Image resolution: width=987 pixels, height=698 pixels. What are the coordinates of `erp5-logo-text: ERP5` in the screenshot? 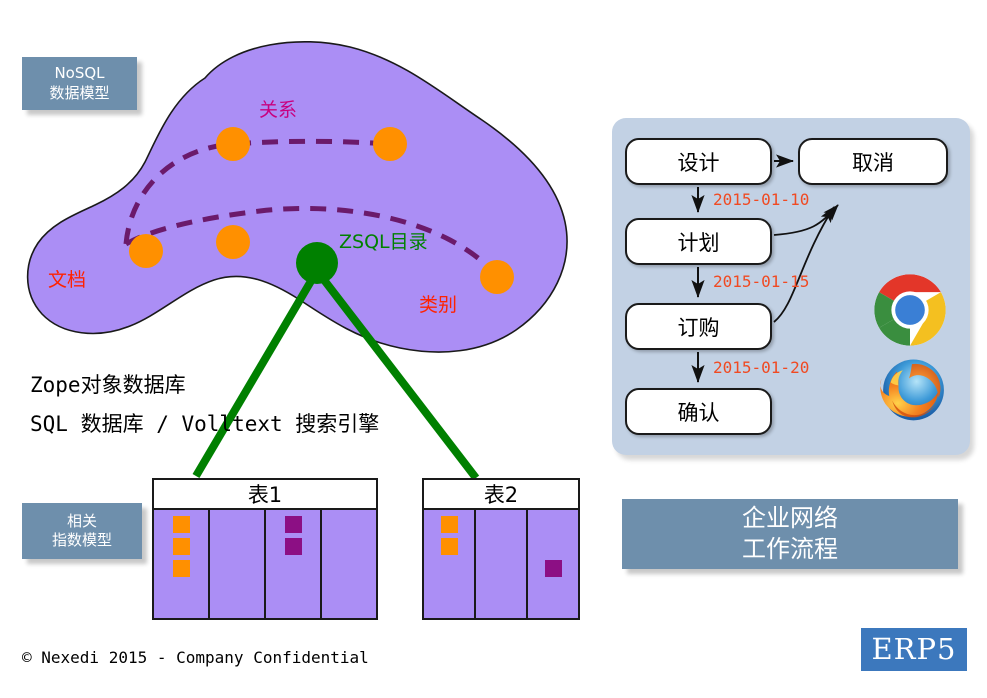 It's located at (914, 649).